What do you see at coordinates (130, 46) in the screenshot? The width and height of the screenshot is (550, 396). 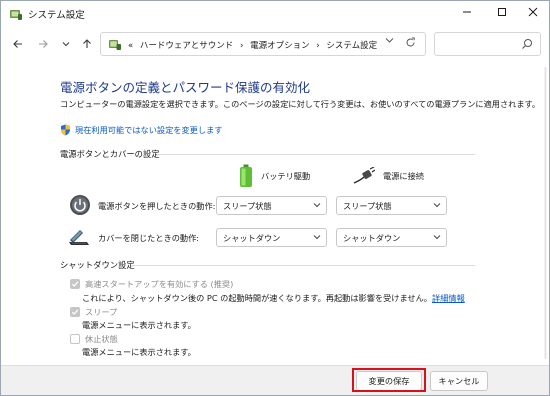 I see `breadcrumb-overflow: «` at bounding box center [130, 46].